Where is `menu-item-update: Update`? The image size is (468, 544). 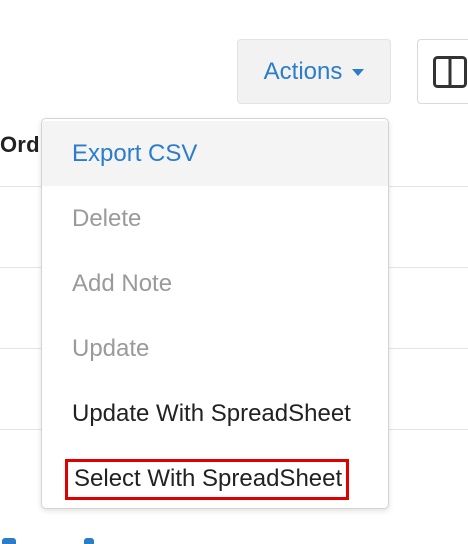 menu-item-update: Update is located at coordinates (215, 348).